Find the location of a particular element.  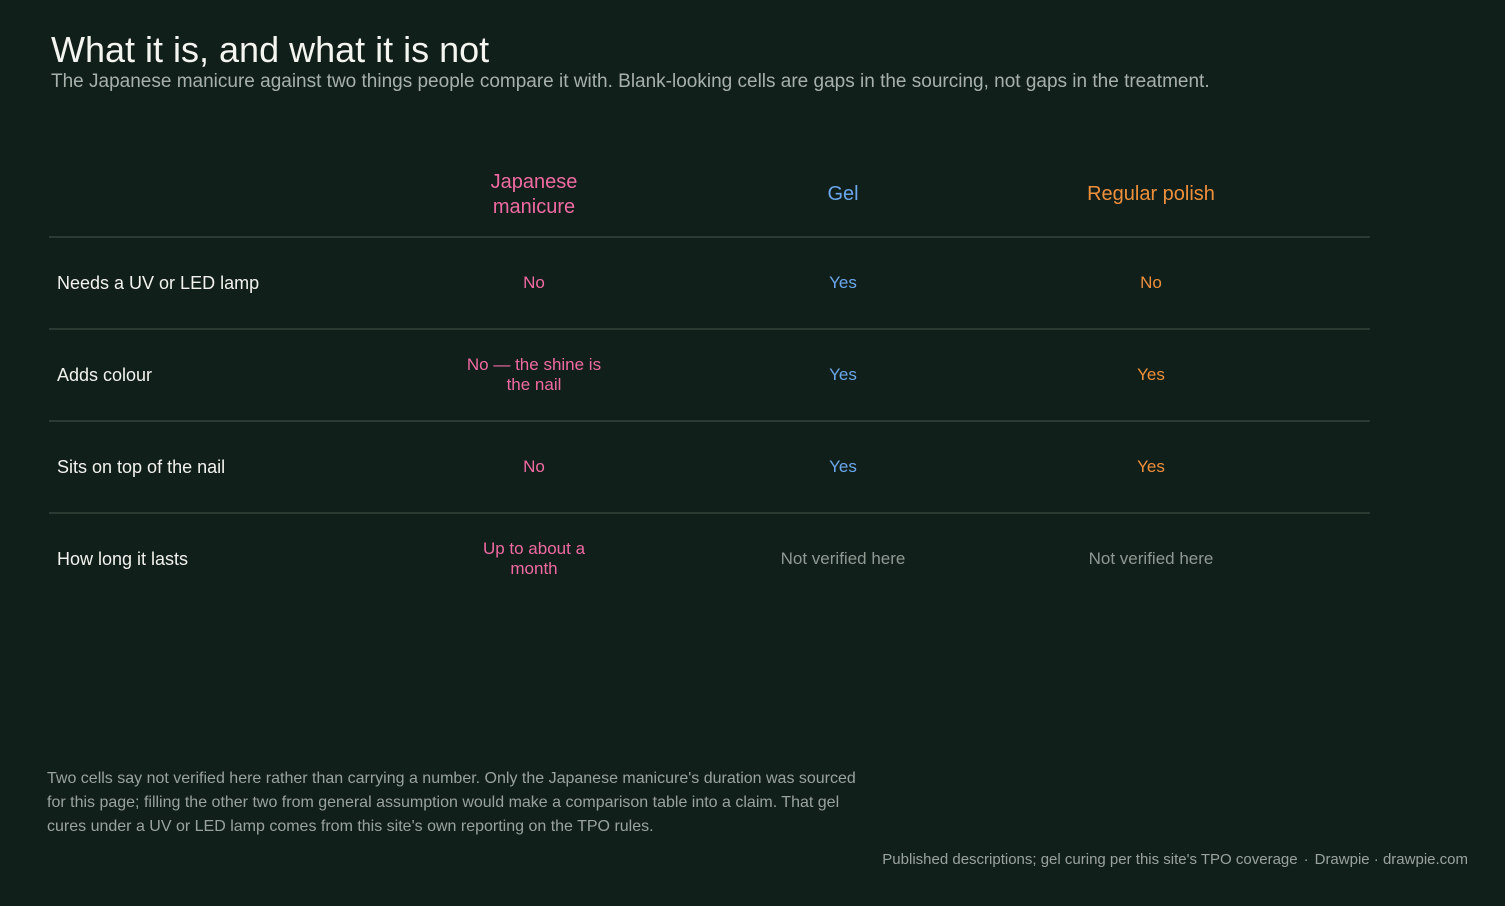

header-empty-cell is located at coordinates (222, 194).